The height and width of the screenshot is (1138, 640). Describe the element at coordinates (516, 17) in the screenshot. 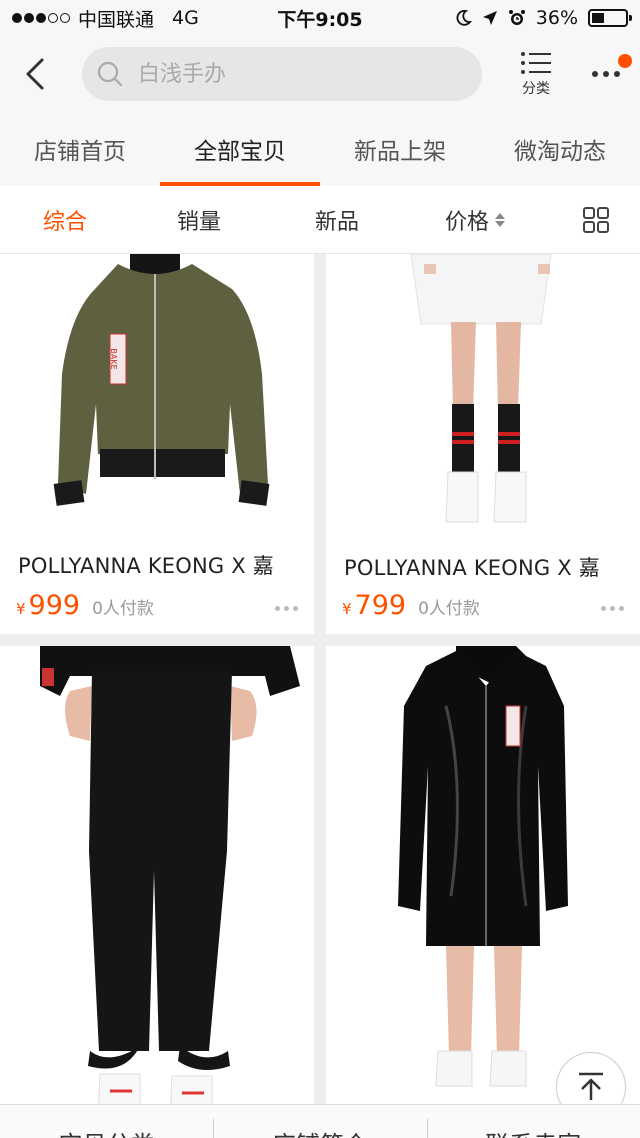

I see `alarm-icon` at that location.